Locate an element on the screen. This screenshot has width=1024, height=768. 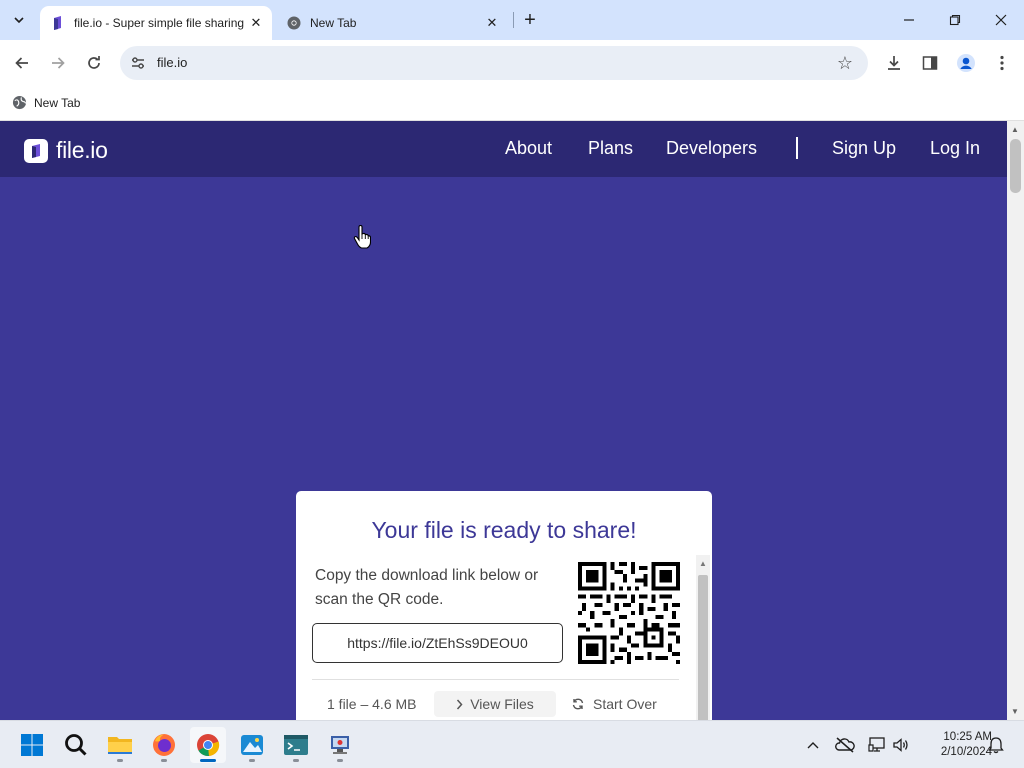
hand-cursor-icon is located at coordinates (362, 237).